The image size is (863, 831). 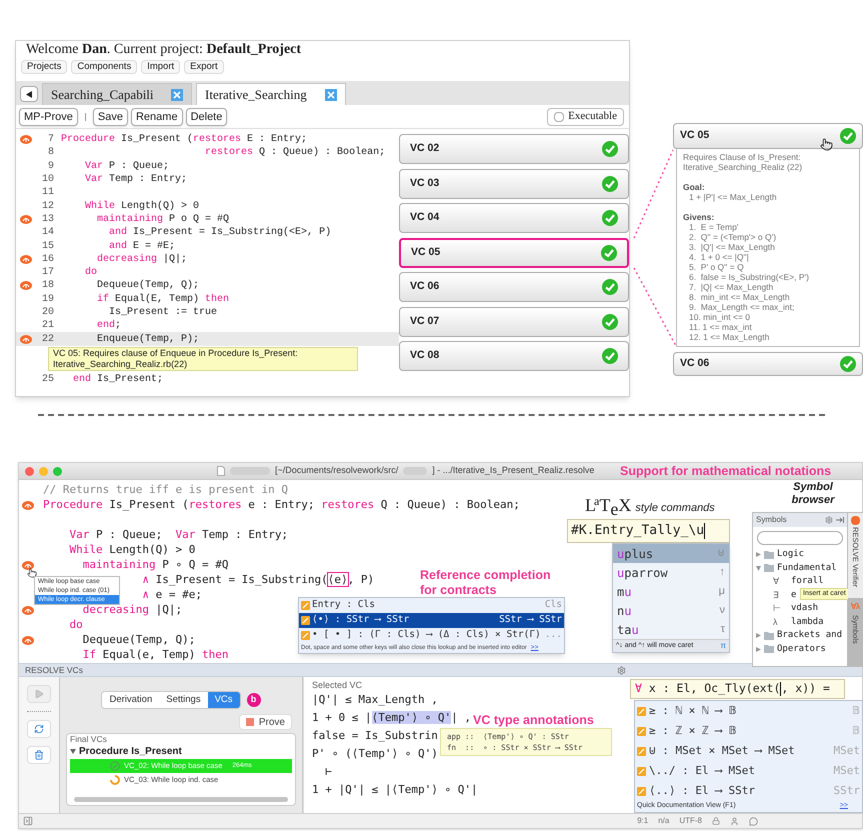 What do you see at coordinates (29, 94) in the screenshot?
I see `back-button` at bounding box center [29, 94].